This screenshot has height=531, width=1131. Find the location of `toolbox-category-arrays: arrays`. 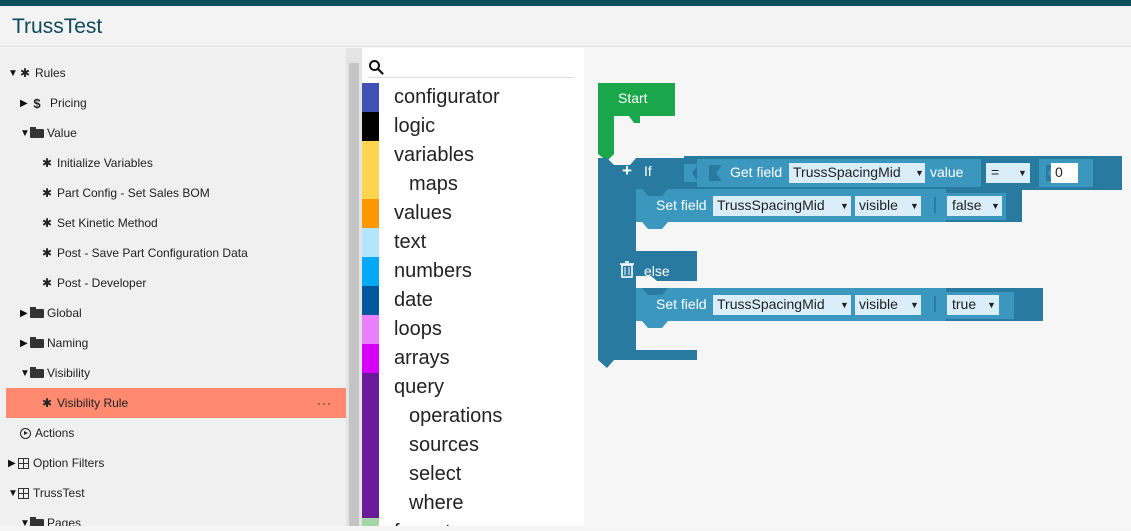

toolbox-category-arrays: arrays is located at coordinates (473, 358).